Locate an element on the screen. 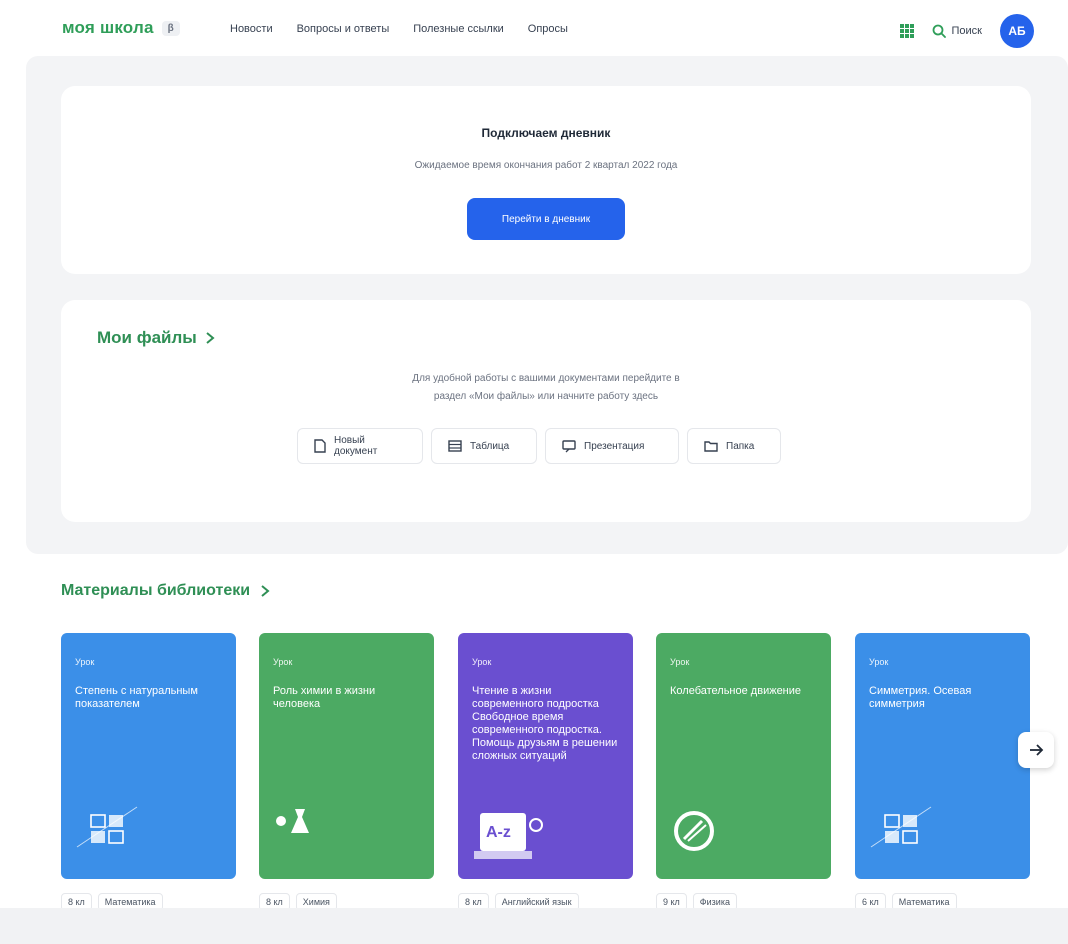 This screenshot has height=944, width=1068. logo-text: моя школа is located at coordinates (108, 27).